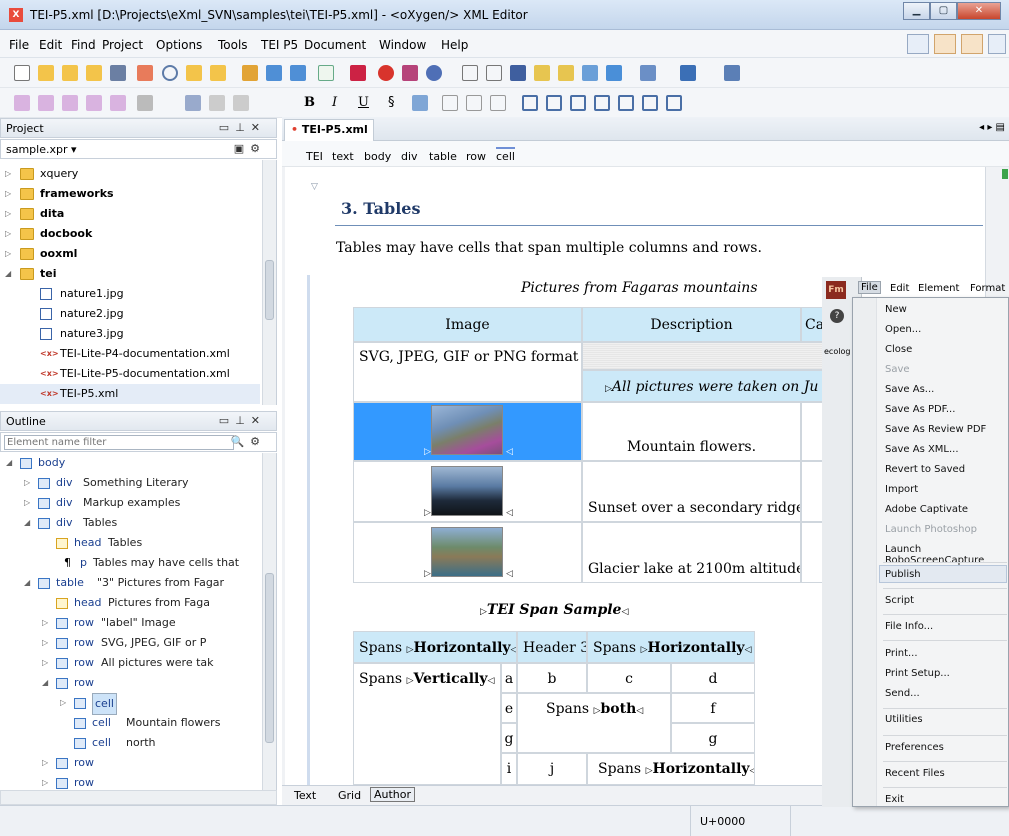  Describe the element at coordinates (366, 103) in the screenshot. I see `underline-icon: U` at that location.